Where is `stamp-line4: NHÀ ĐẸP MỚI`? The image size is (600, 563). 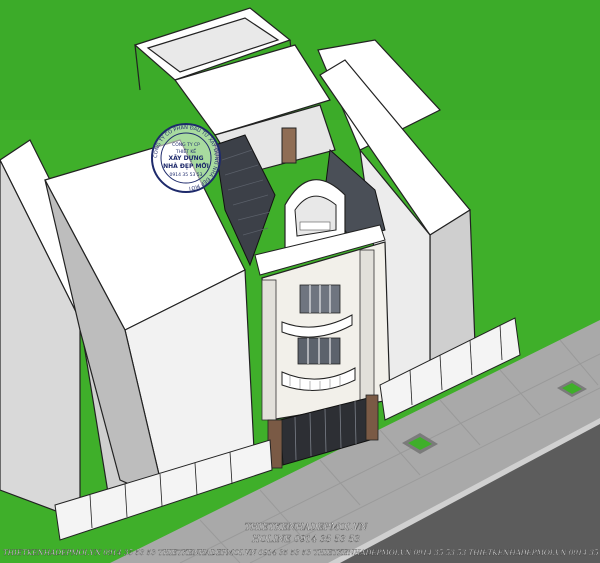 stamp-line4: NHÀ ĐẸP MỚI is located at coordinates (186, 166).